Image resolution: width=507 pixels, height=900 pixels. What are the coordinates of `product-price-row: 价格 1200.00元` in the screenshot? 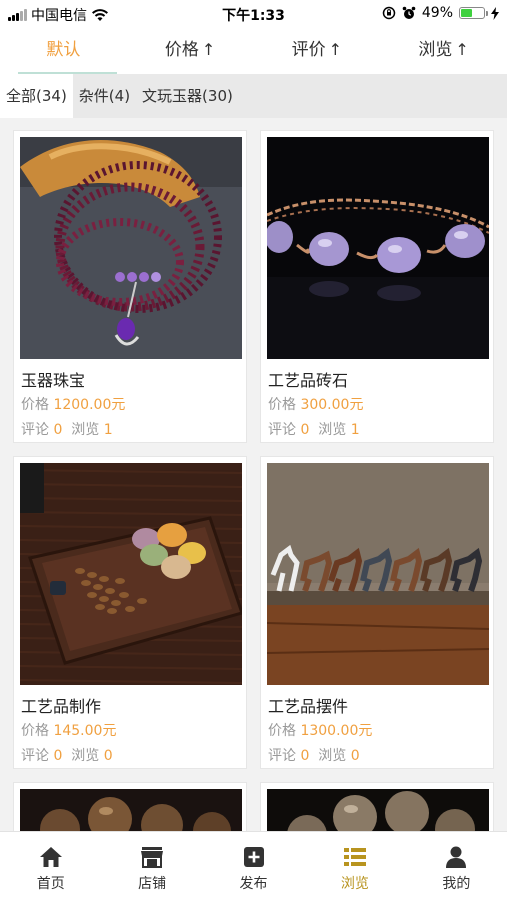 It's located at (73, 404).